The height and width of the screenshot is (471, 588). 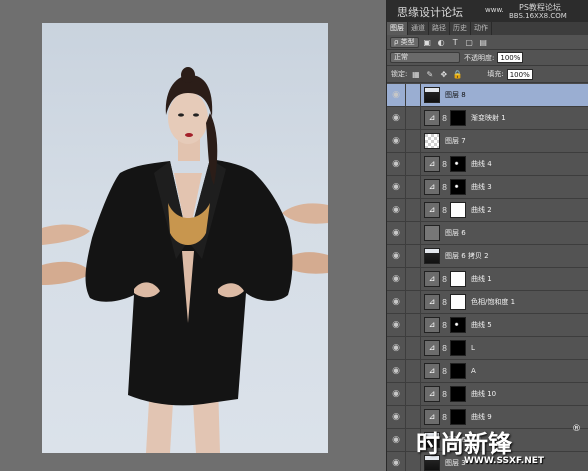 What do you see at coordinates (455, 42) in the screenshot?
I see `type-filter-icon: T` at bounding box center [455, 42].